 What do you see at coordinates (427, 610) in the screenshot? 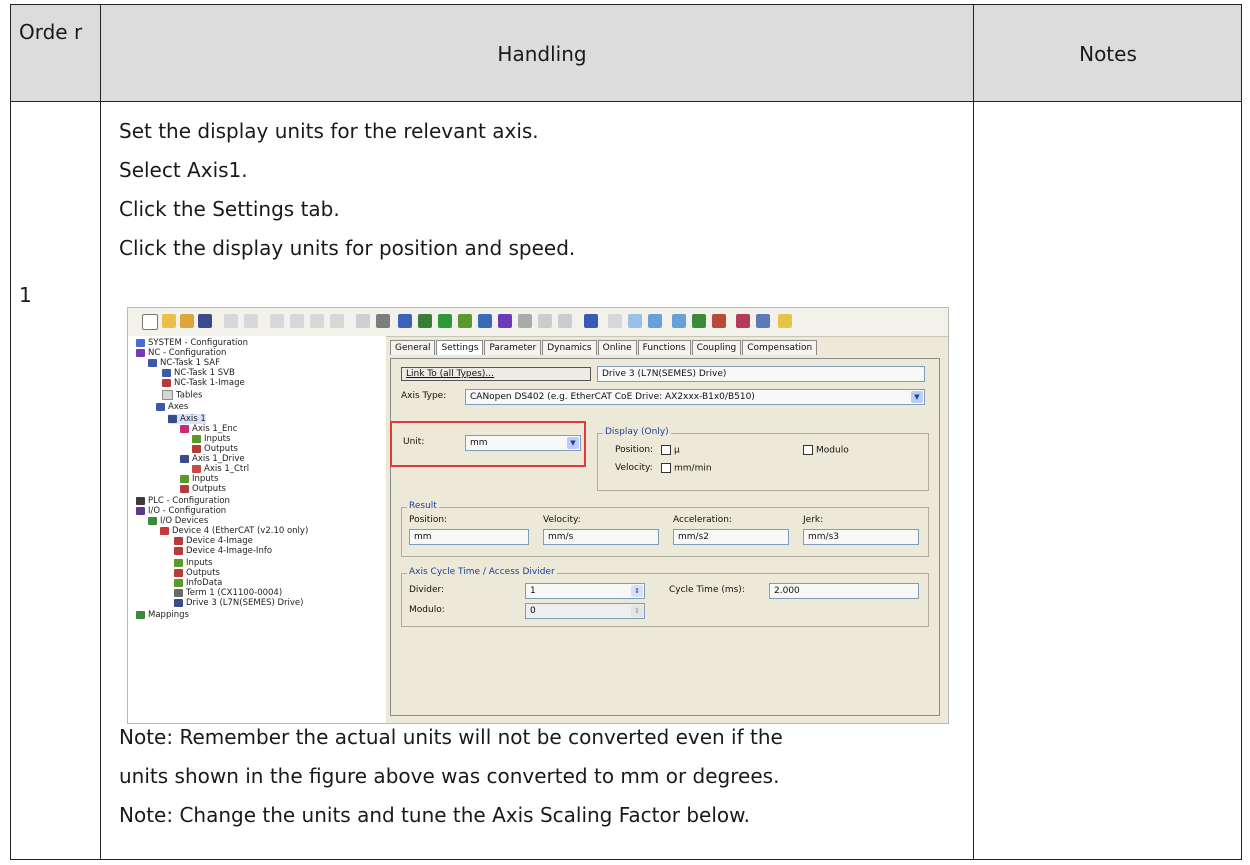
I see `modulo-label: Modulo:` at bounding box center [427, 610].